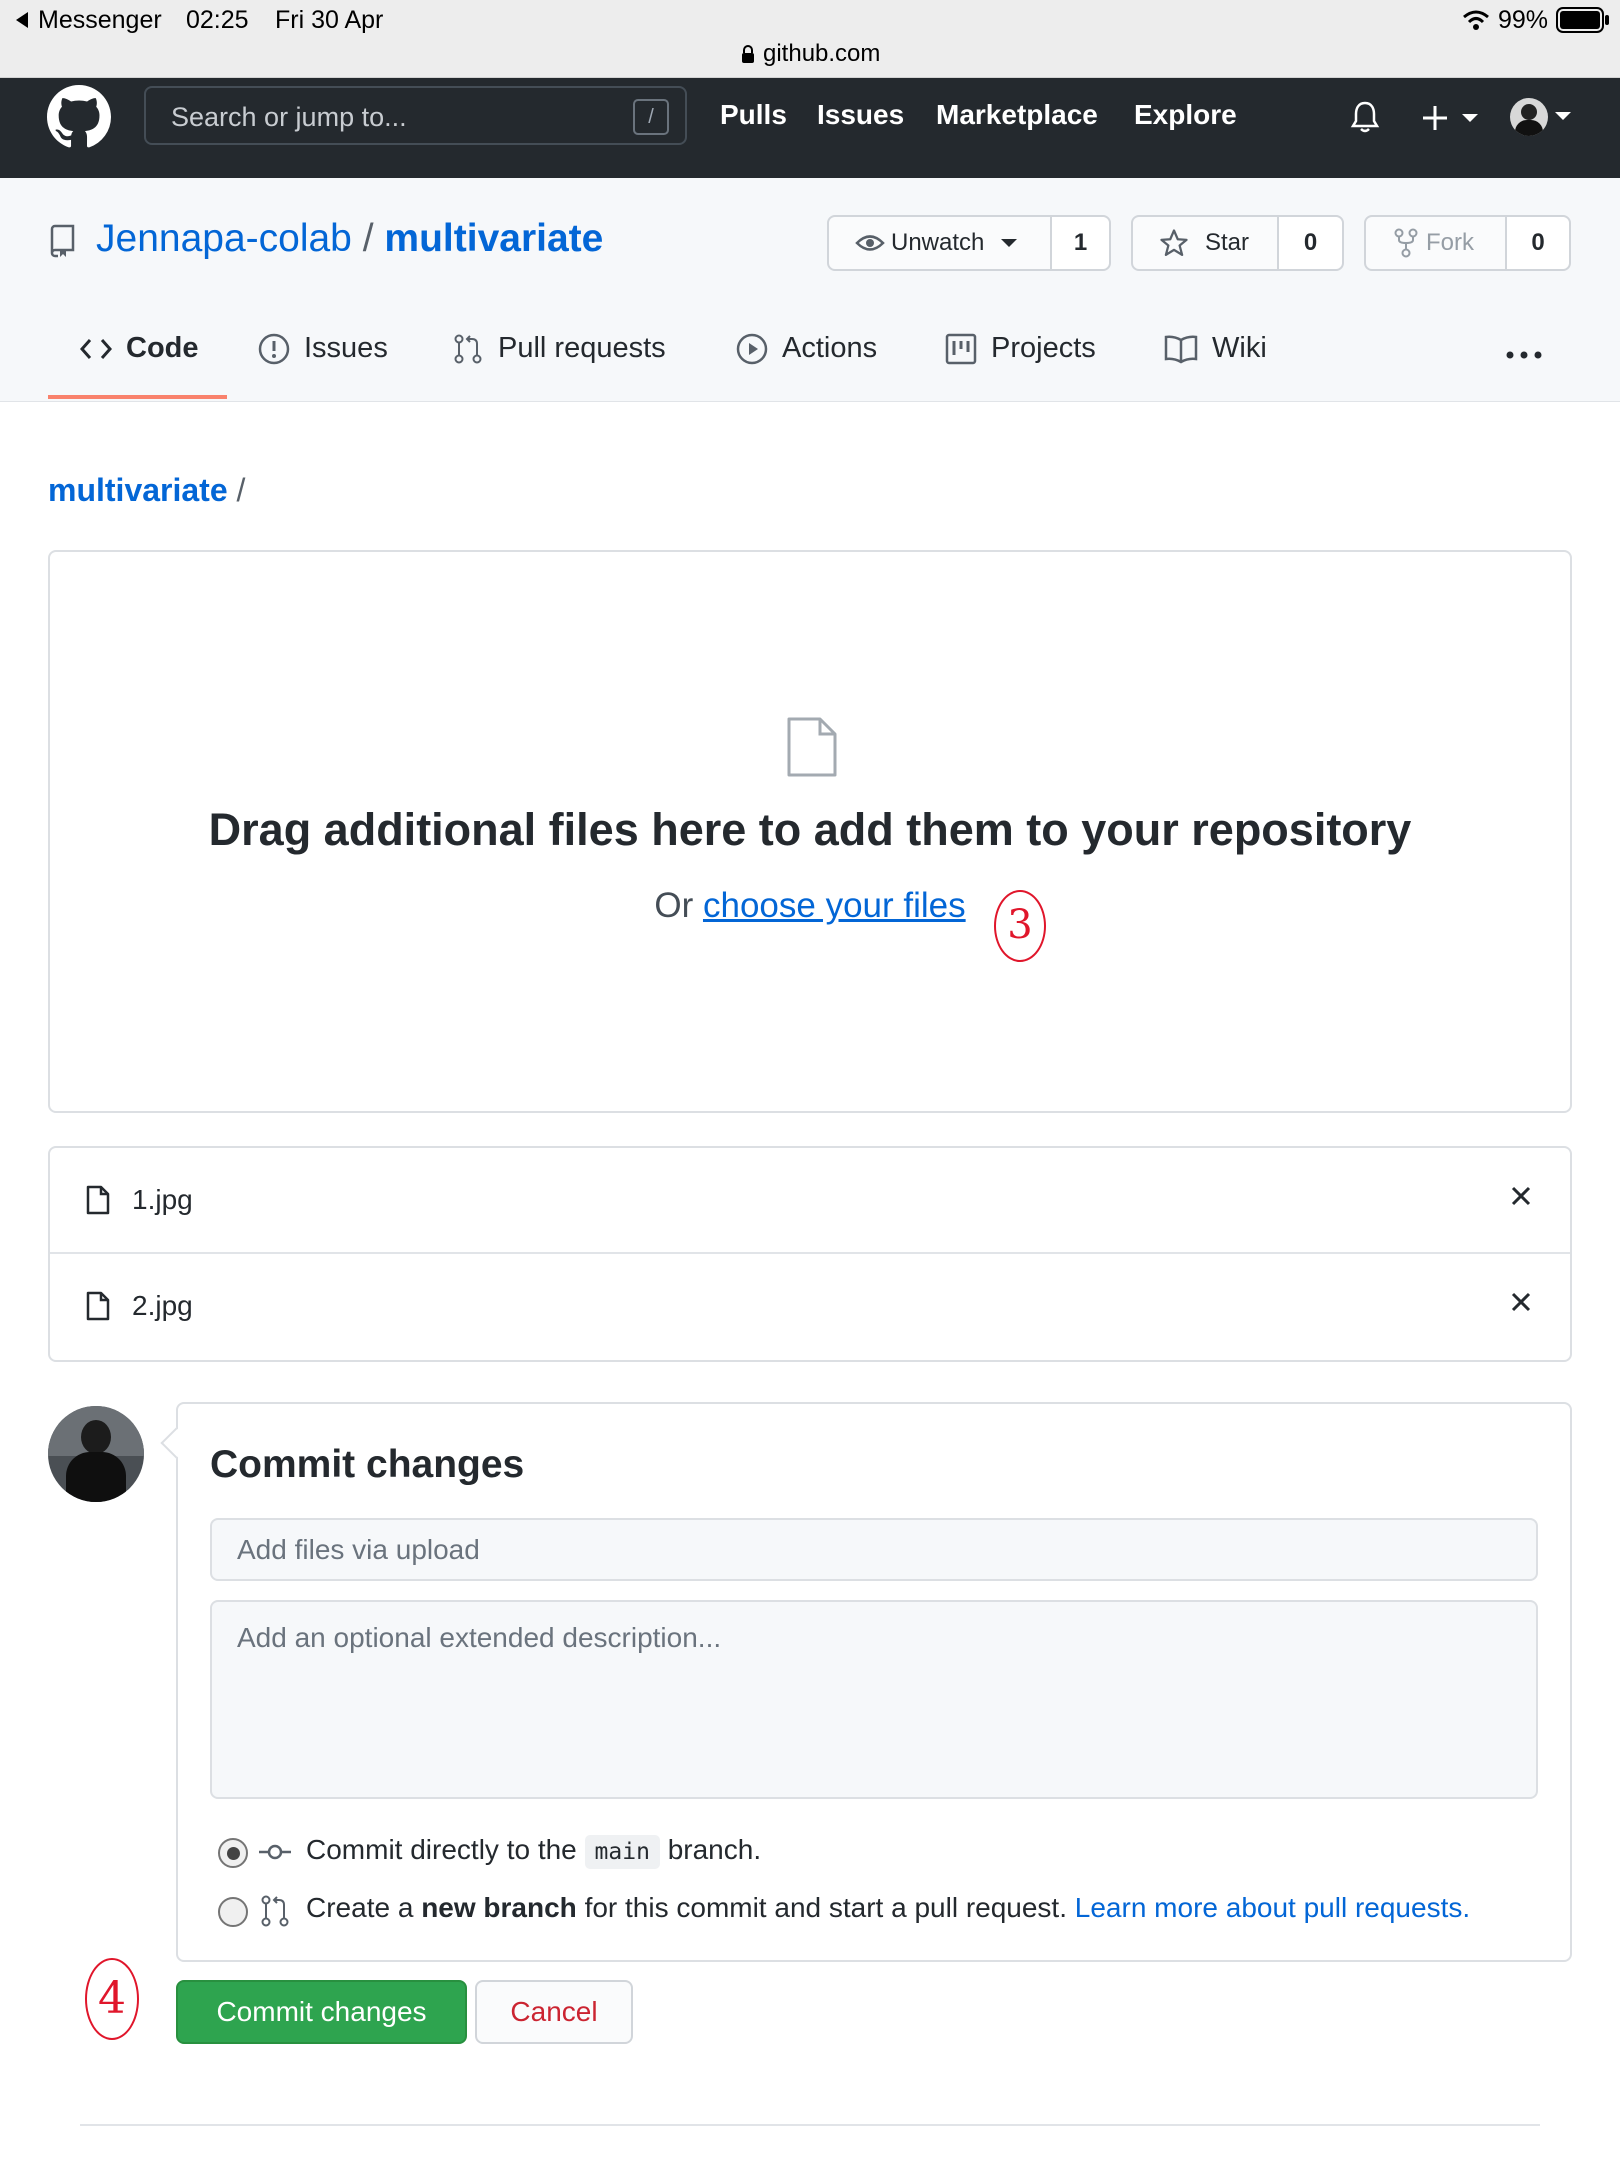 Image resolution: width=1620 pixels, height=2160 pixels. What do you see at coordinates (1310, 243) in the screenshot?
I see `stargazers-count: 0` at bounding box center [1310, 243].